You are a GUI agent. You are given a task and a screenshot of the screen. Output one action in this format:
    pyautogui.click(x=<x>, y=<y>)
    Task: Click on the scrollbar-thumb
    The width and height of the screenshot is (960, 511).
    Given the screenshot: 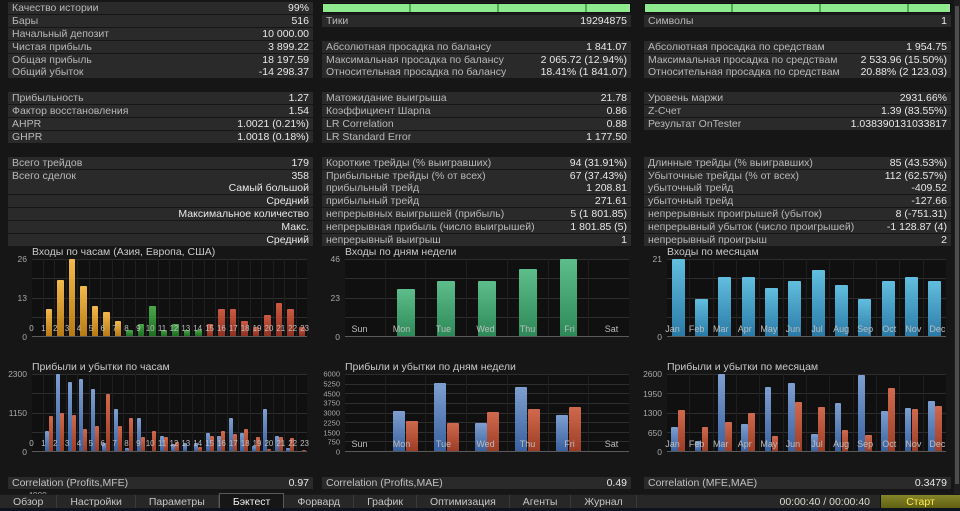 What is the action you would take?
    pyautogui.click(x=957, y=245)
    